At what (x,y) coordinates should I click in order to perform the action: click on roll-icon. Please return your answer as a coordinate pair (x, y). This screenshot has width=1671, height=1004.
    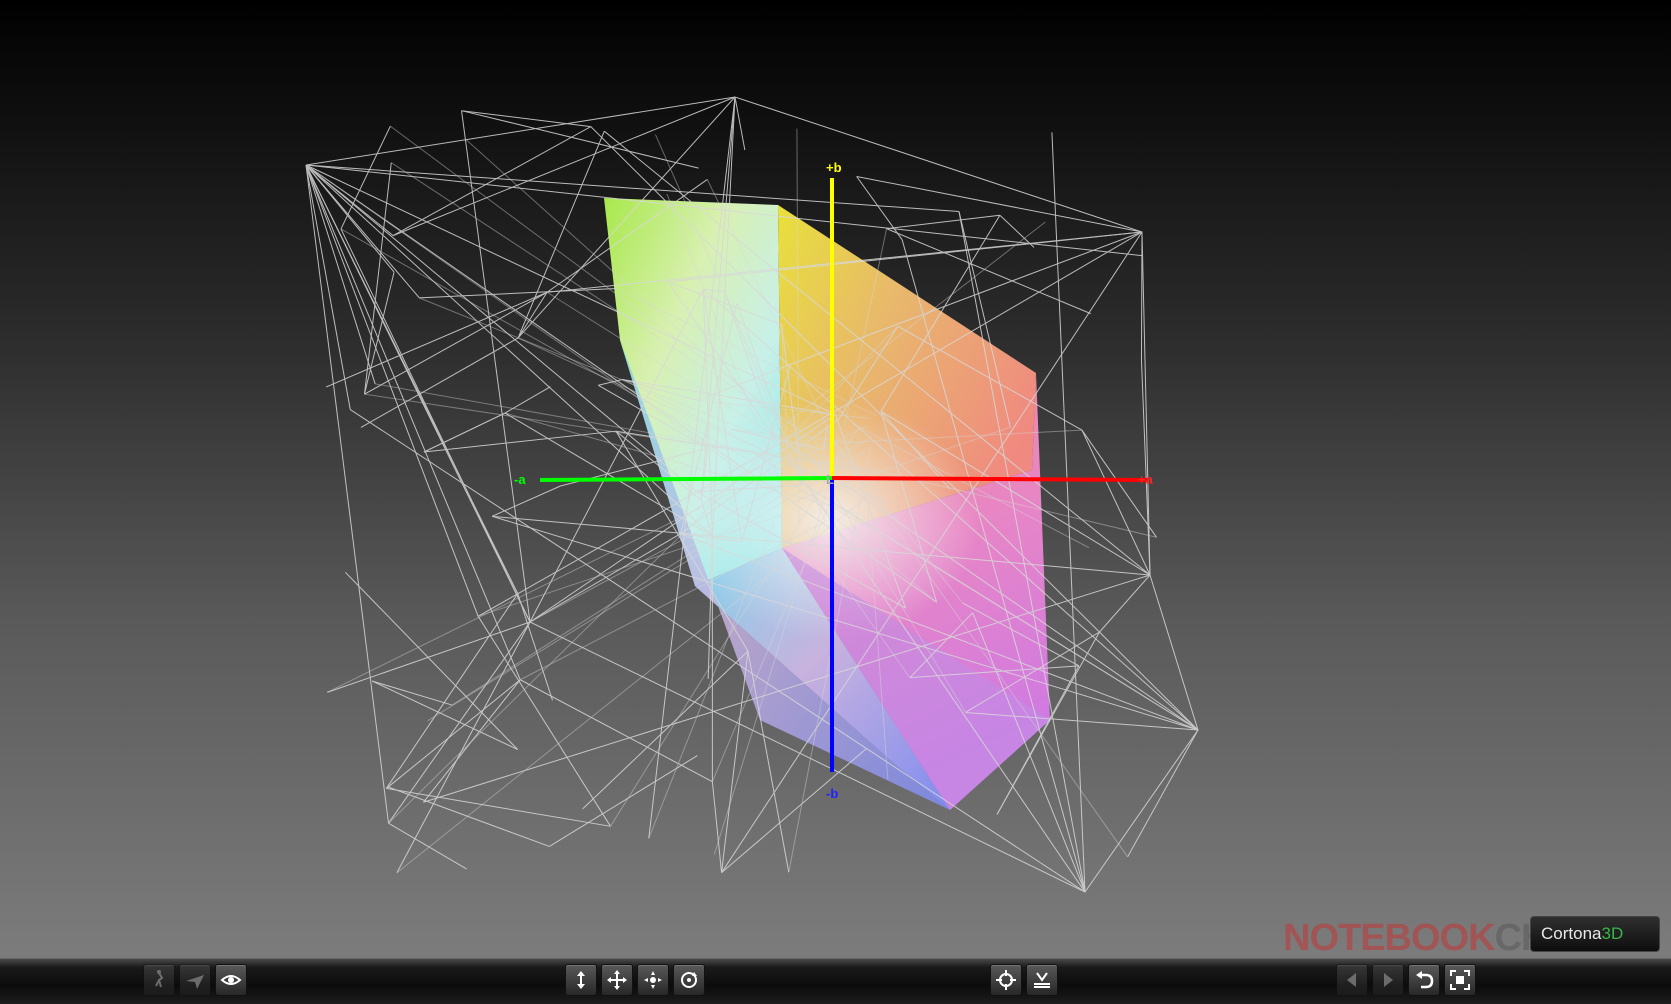
    Looking at the image, I should click on (689, 980).